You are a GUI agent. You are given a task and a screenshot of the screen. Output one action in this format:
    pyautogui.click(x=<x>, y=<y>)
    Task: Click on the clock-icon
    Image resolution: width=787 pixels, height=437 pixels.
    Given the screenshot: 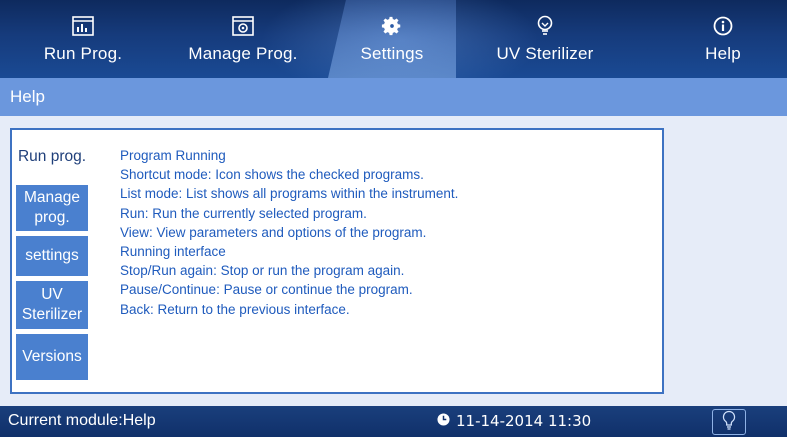 What is the action you would take?
    pyautogui.click(x=443, y=421)
    